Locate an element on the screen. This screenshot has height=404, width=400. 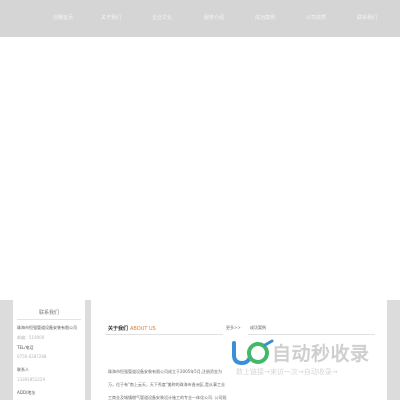
section-divider is located at coordinates (164, 334).